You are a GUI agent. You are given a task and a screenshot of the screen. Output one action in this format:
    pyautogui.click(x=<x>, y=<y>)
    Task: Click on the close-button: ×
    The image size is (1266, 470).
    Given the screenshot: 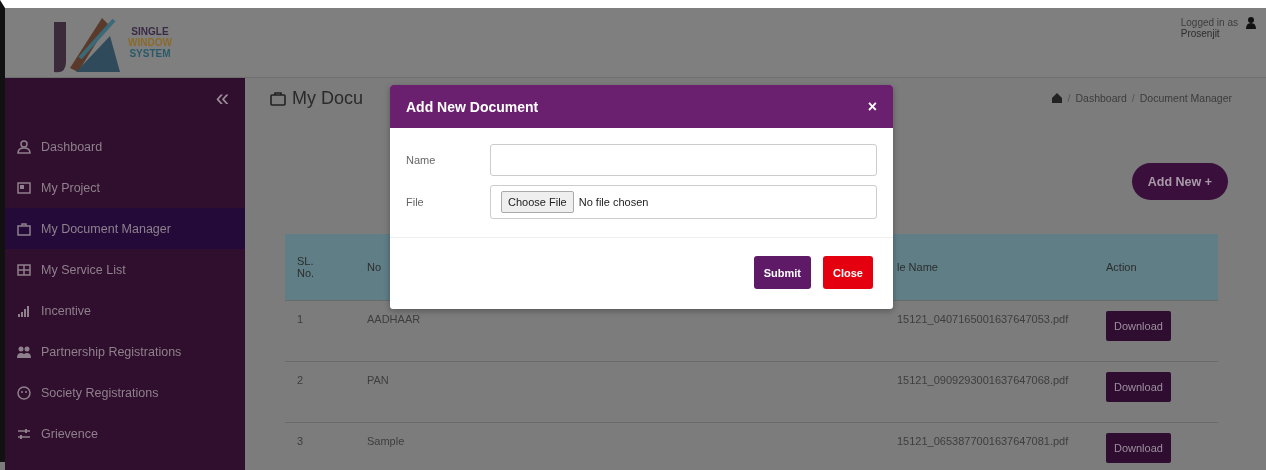 What is the action you would take?
    pyautogui.click(x=872, y=106)
    